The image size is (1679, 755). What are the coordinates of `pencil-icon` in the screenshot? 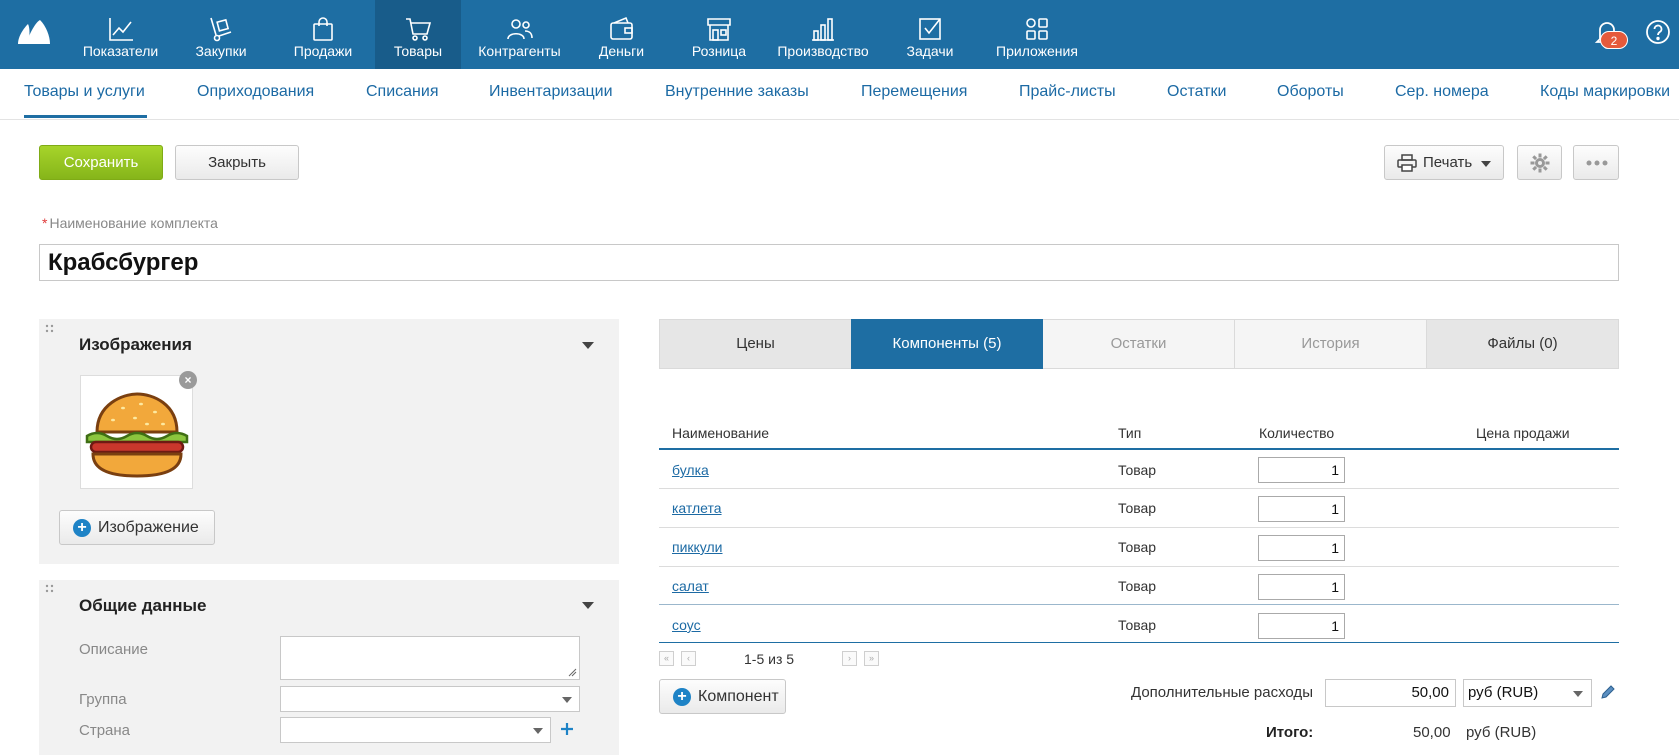 It's located at (1608, 692).